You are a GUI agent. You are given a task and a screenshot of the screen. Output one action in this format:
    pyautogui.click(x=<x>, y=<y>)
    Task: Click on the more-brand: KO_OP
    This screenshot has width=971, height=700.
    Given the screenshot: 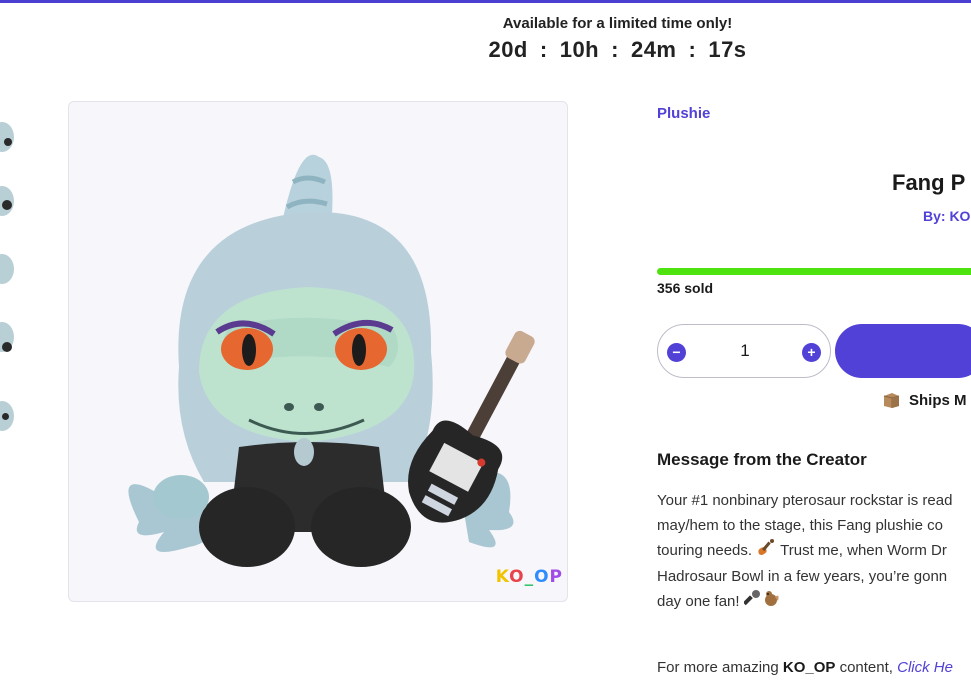 What is the action you would take?
    pyautogui.click(x=809, y=667)
    